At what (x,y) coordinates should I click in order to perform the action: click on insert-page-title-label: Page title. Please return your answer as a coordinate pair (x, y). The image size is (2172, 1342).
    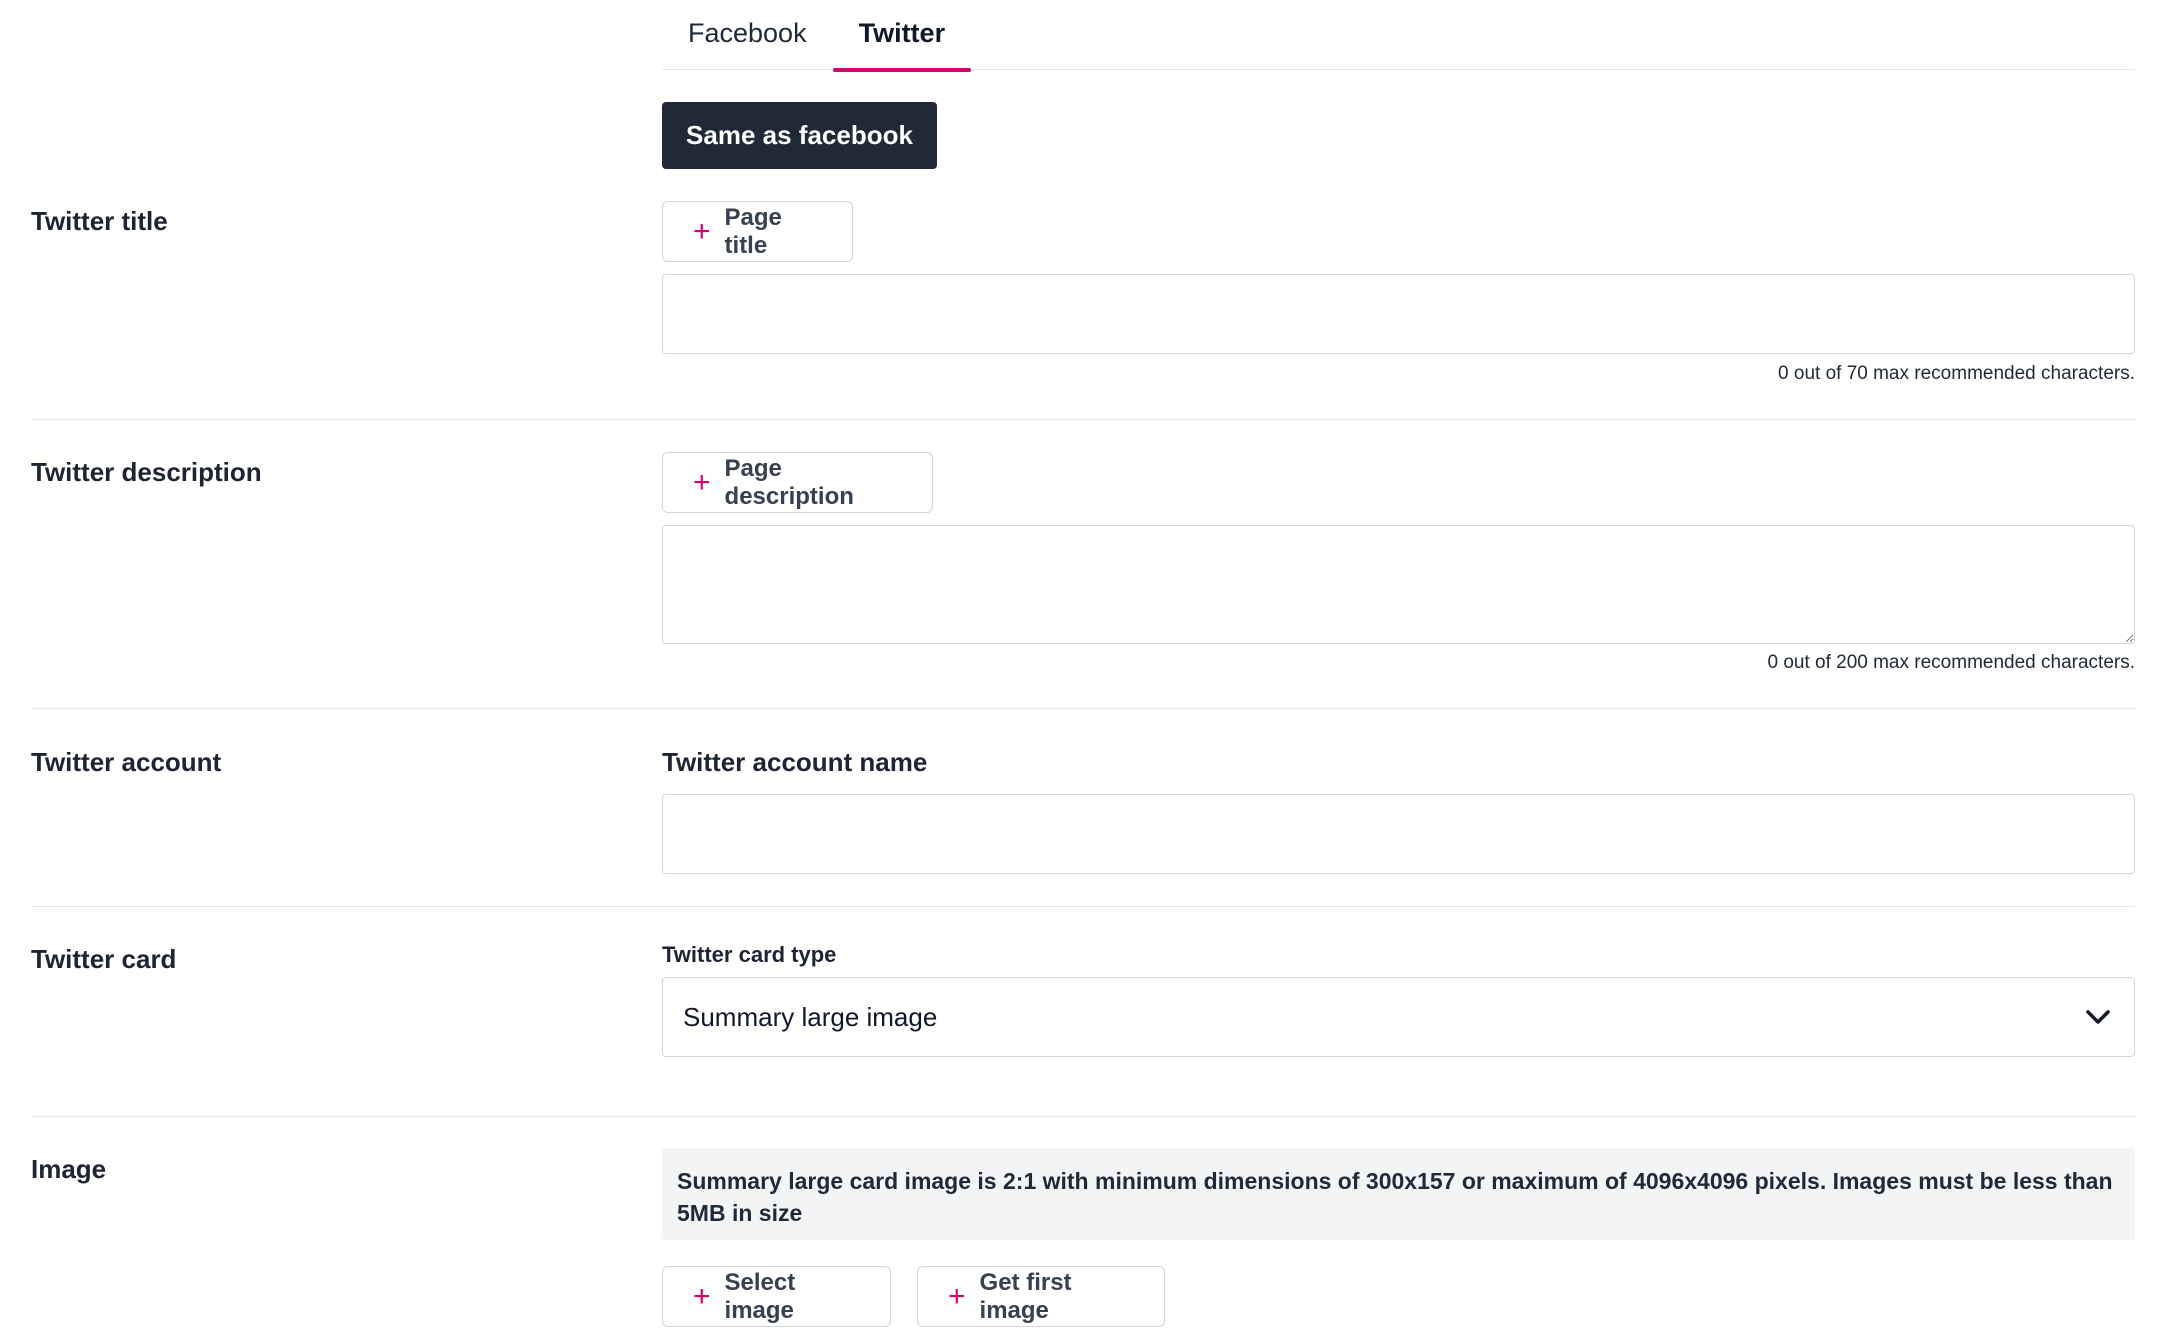
    Looking at the image, I should click on (753, 231).